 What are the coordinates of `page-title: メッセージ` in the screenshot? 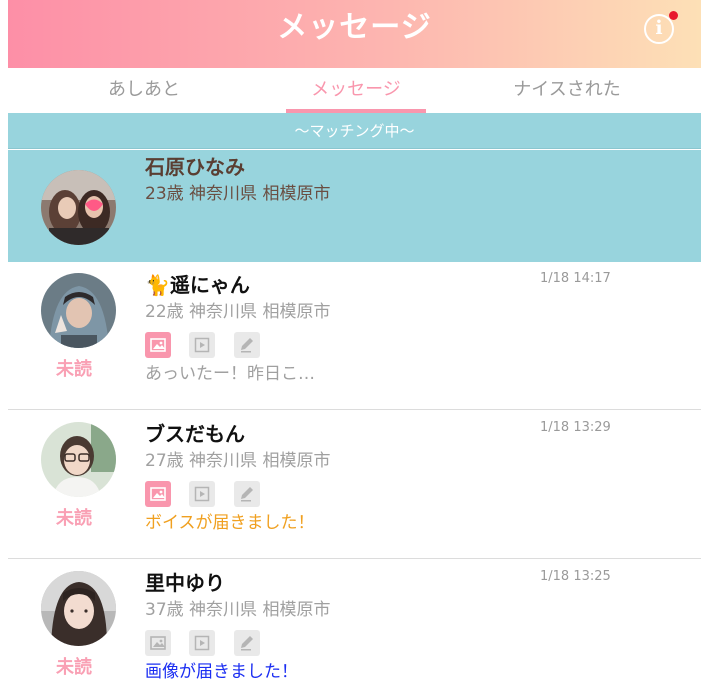 It's located at (354, 27).